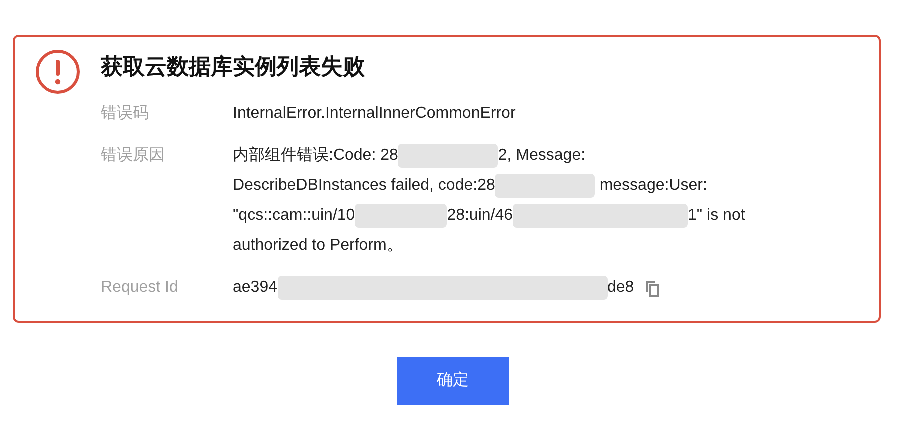  I want to click on field-label: Request Id, so click(140, 288).